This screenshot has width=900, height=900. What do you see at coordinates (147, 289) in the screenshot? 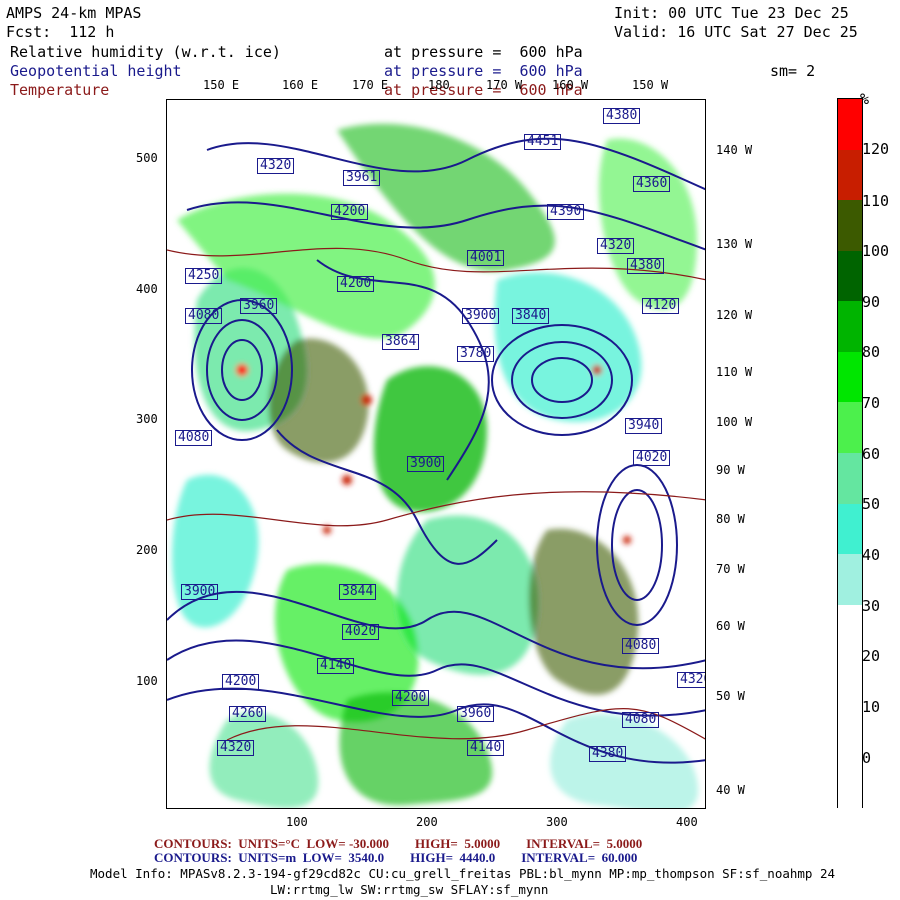
I see `y-tick: 400` at bounding box center [147, 289].